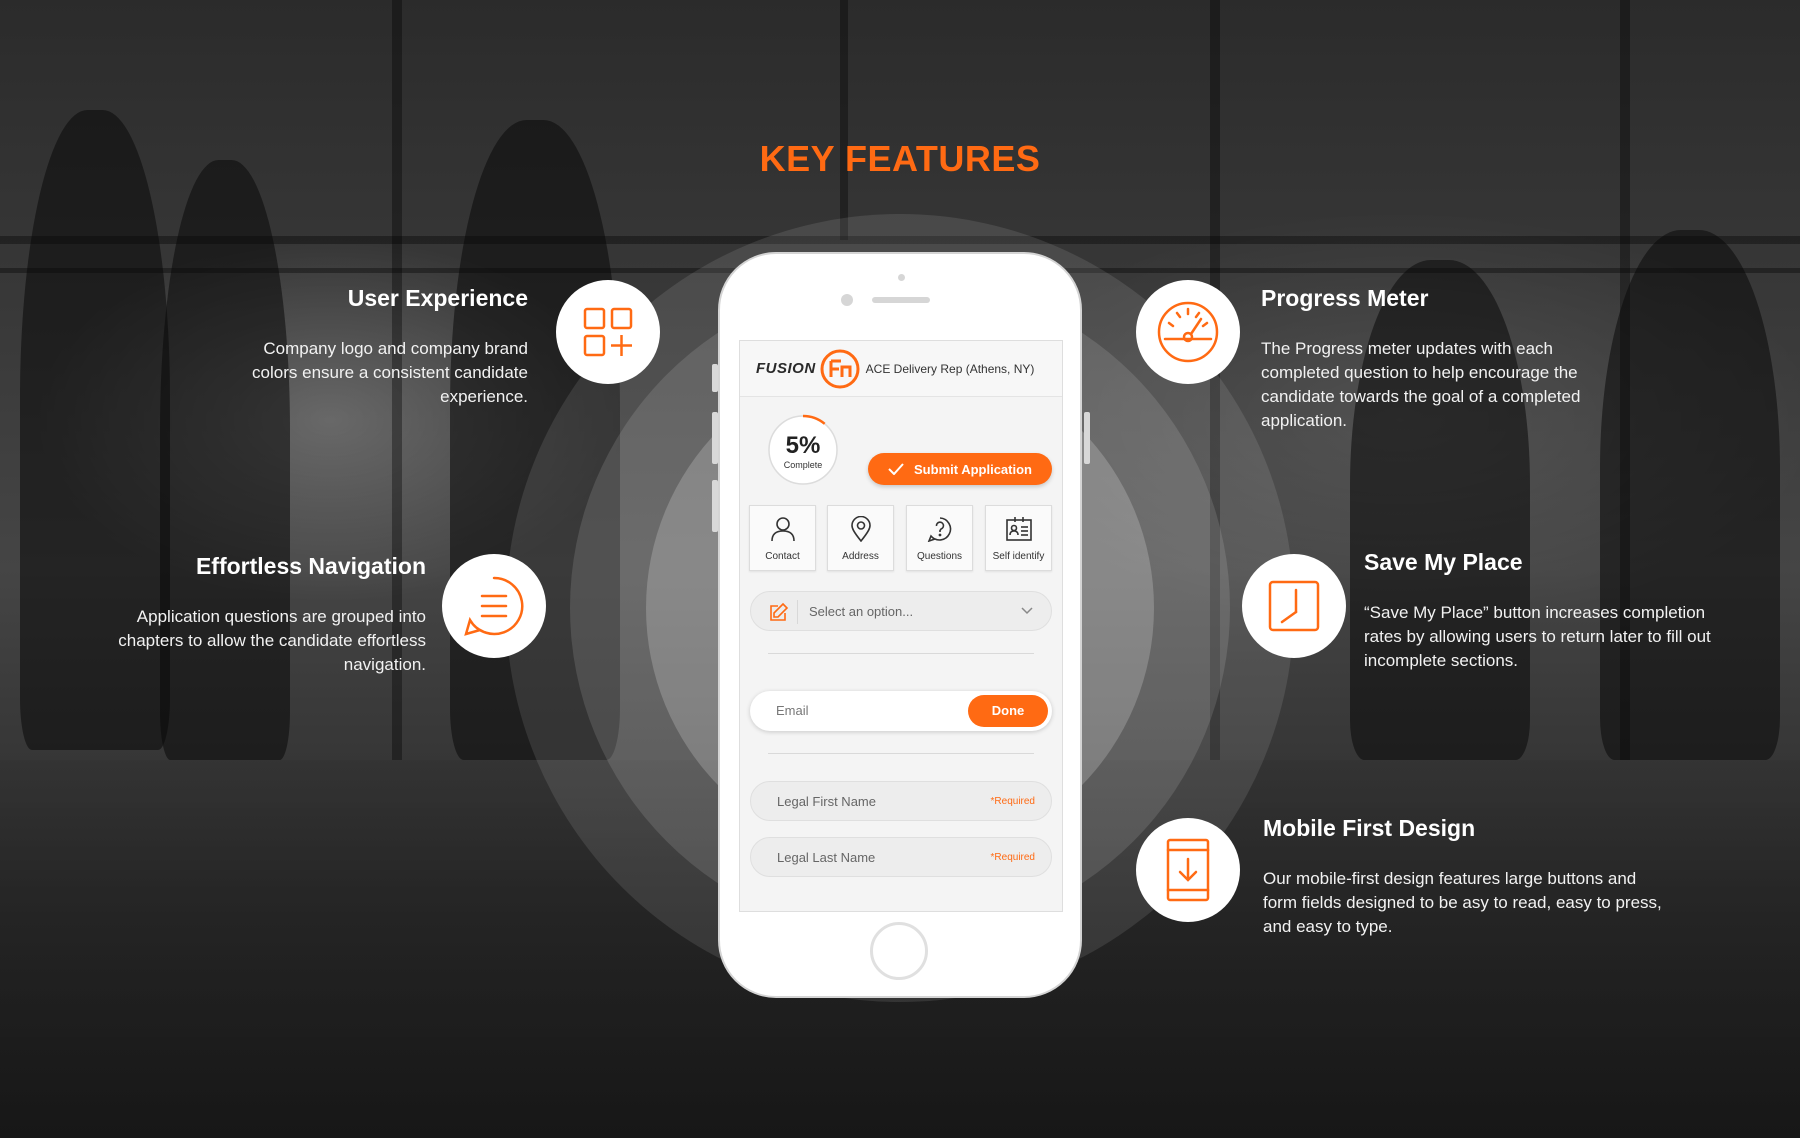 This screenshot has height=1138, width=1800. I want to click on progress-meter: 5% Complete, so click(803, 450).